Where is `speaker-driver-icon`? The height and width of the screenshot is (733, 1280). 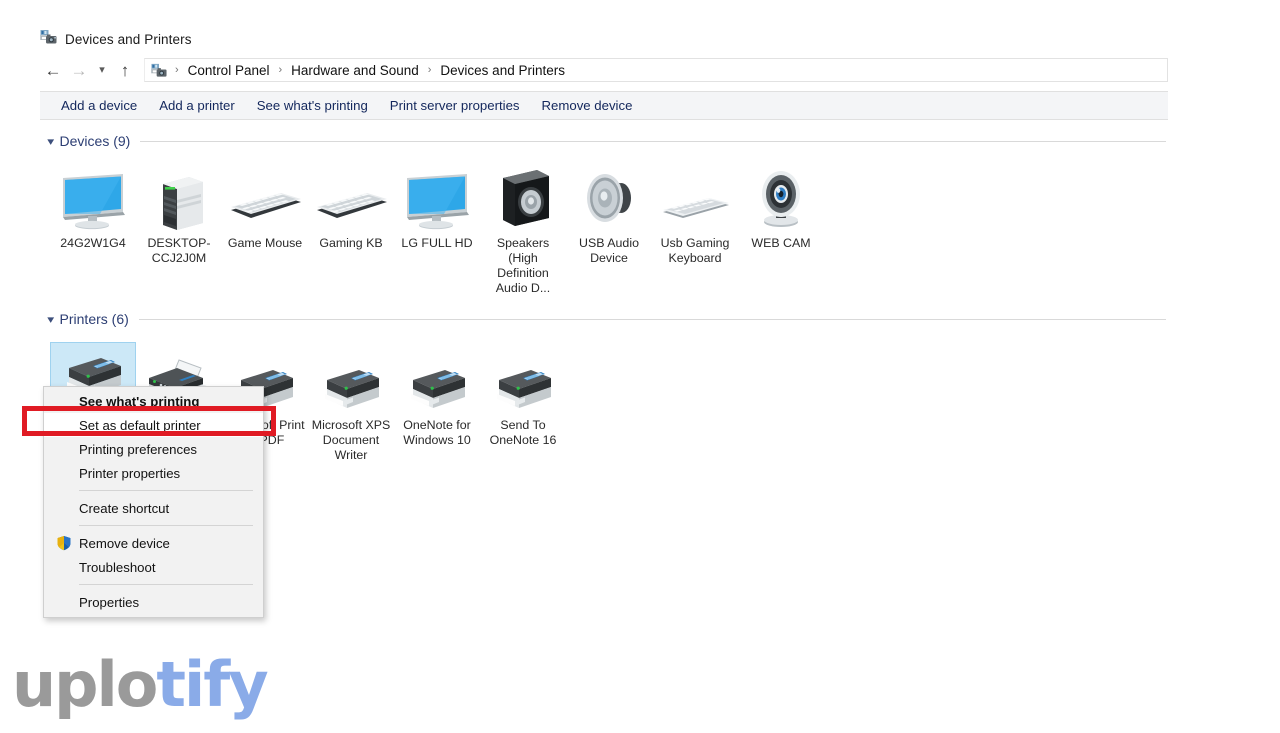
speaker-driver-icon is located at coordinates (609, 196).